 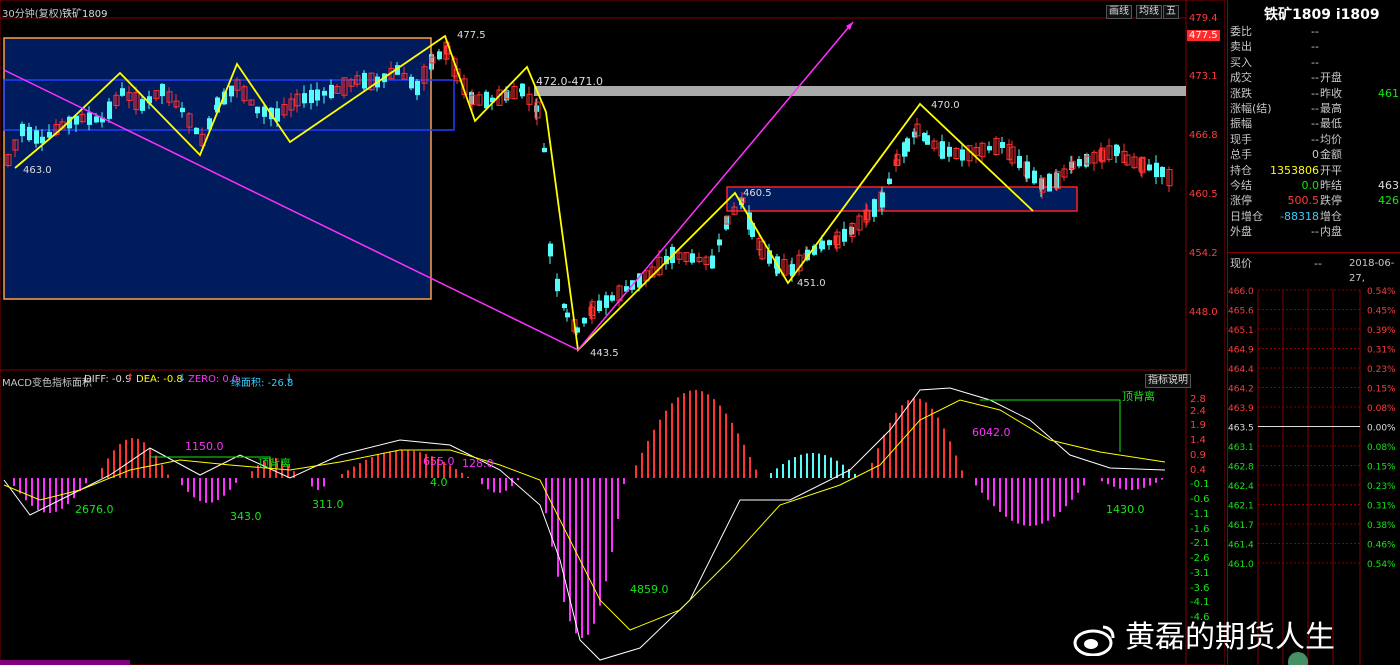 What do you see at coordinates (1200, 544) in the screenshot?
I see `macd-axis-tick: -2.1` at bounding box center [1200, 544].